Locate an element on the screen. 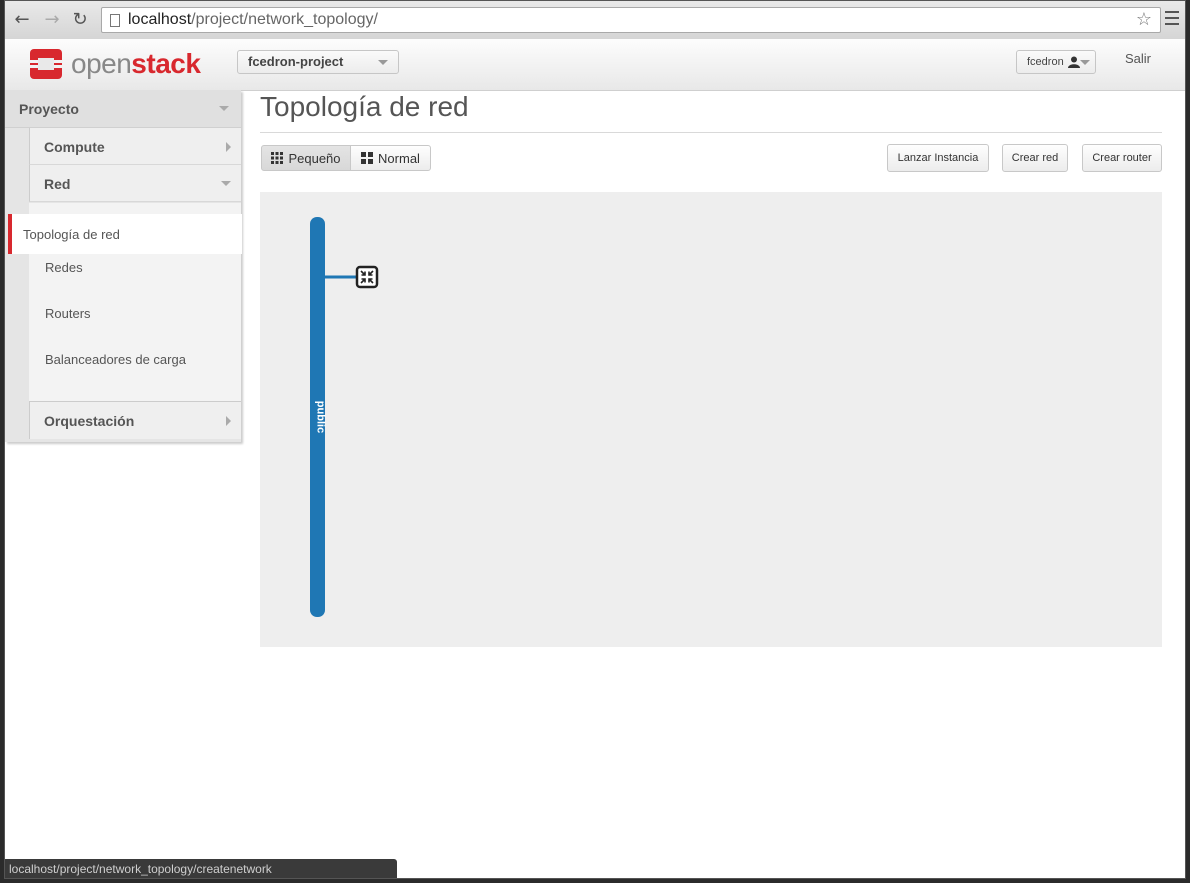 This screenshot has height=883, width=1190. sidebar-item-topologia: Topología de red is located at coordinates (125, 234).